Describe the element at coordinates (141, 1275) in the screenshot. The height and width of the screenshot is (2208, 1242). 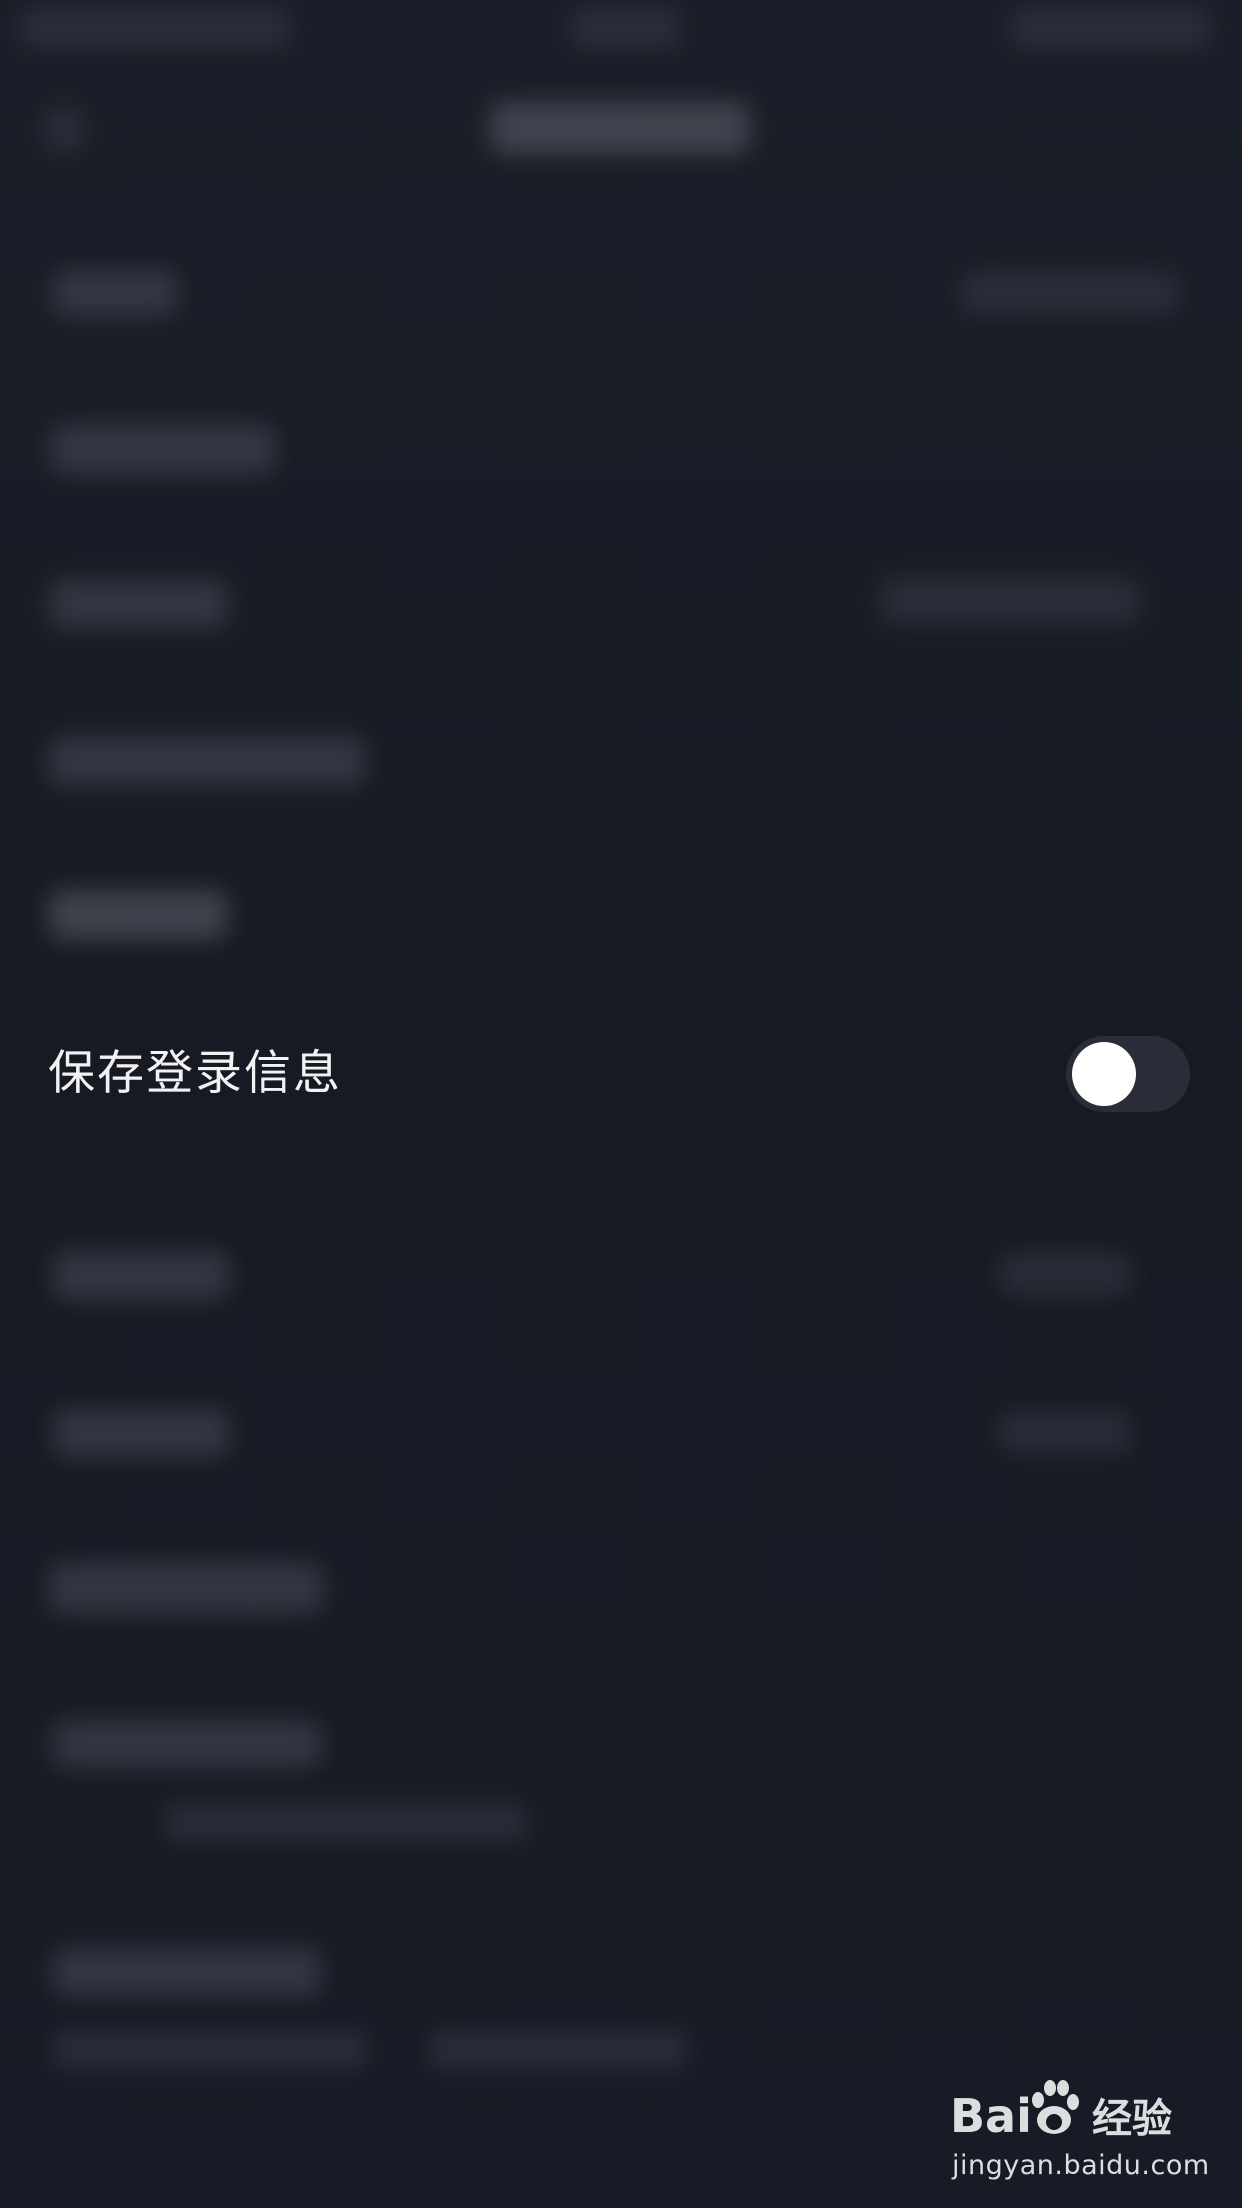
I see `setting-row-7-label-blurred` at that location.